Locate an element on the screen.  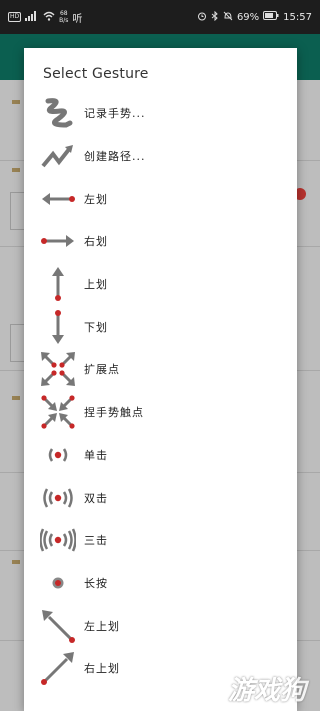
gesture-label: 捏手势触点 is located at coordinates (114, 413).